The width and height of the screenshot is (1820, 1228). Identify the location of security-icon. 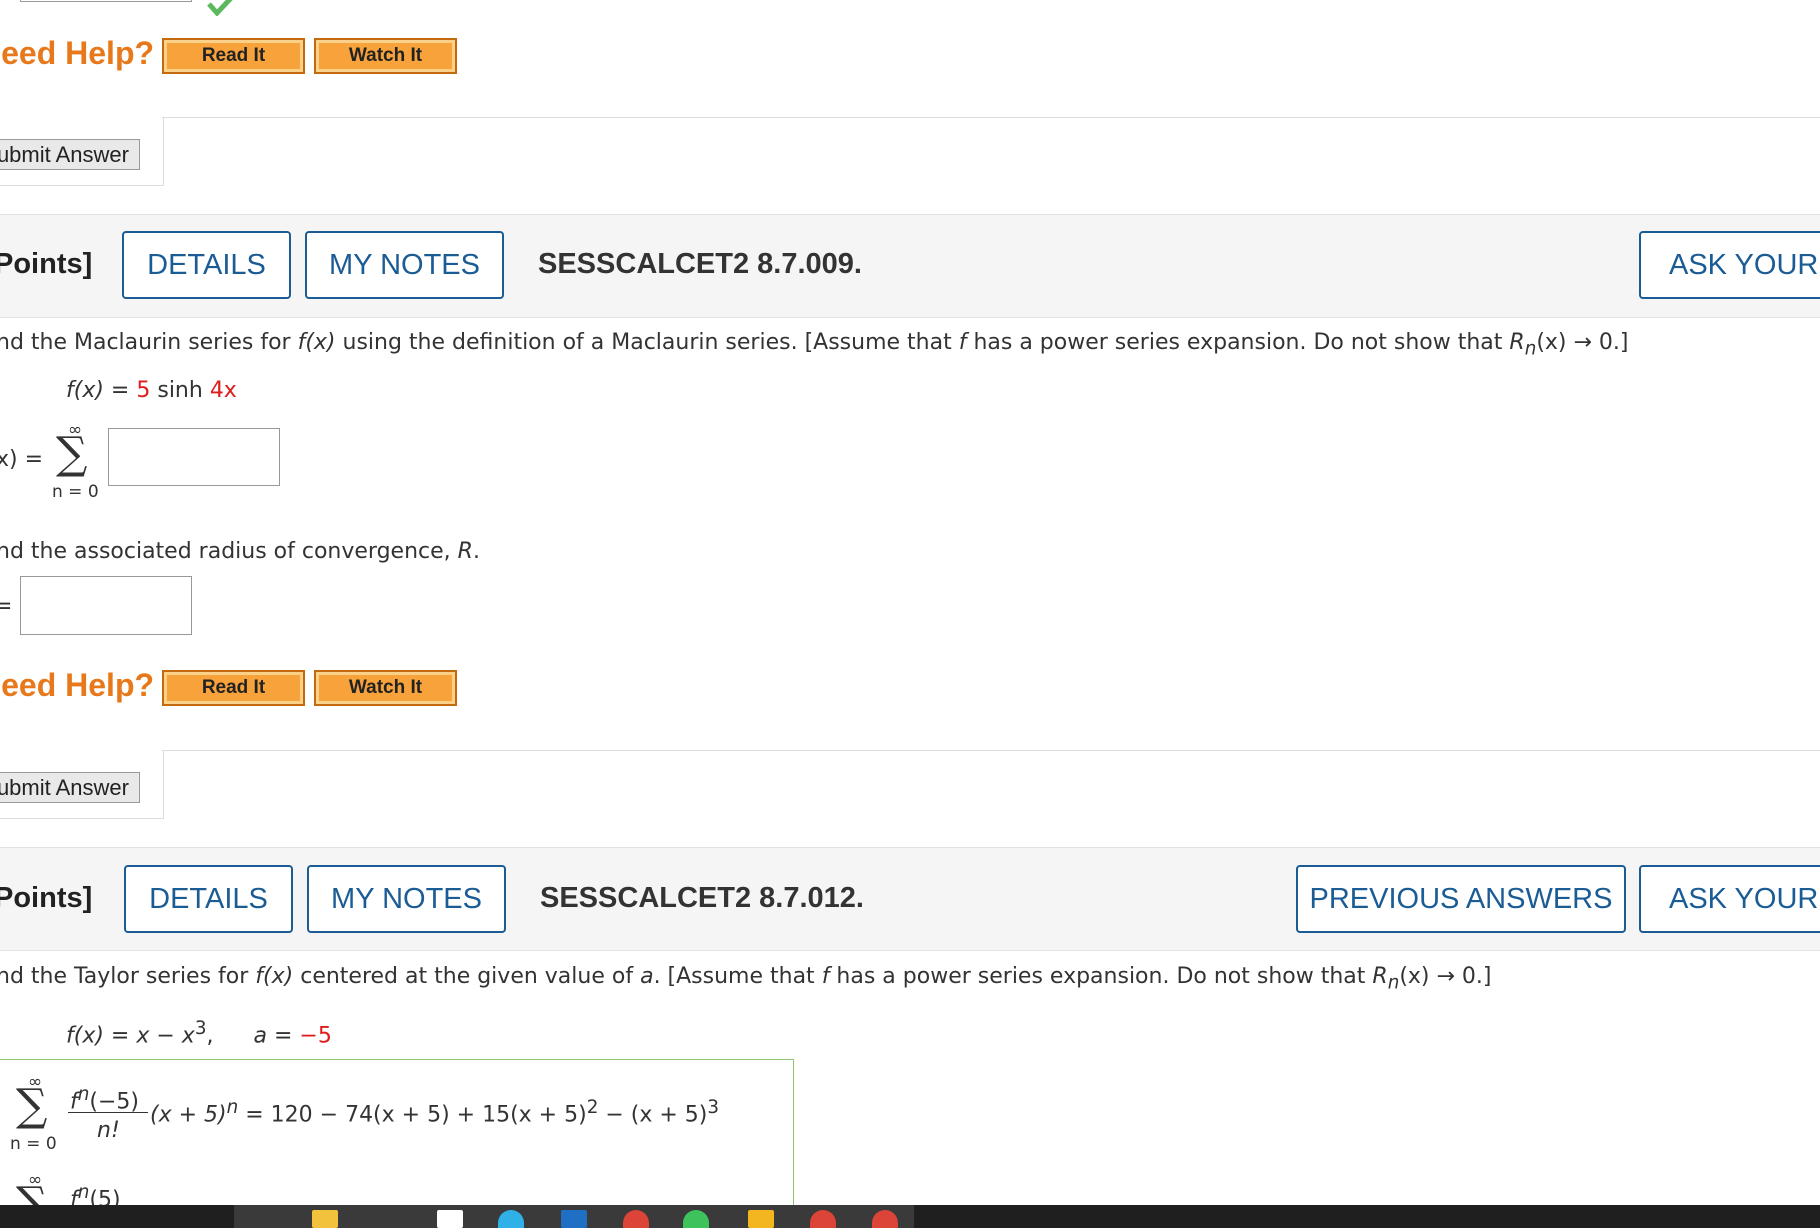
(761, 1219).